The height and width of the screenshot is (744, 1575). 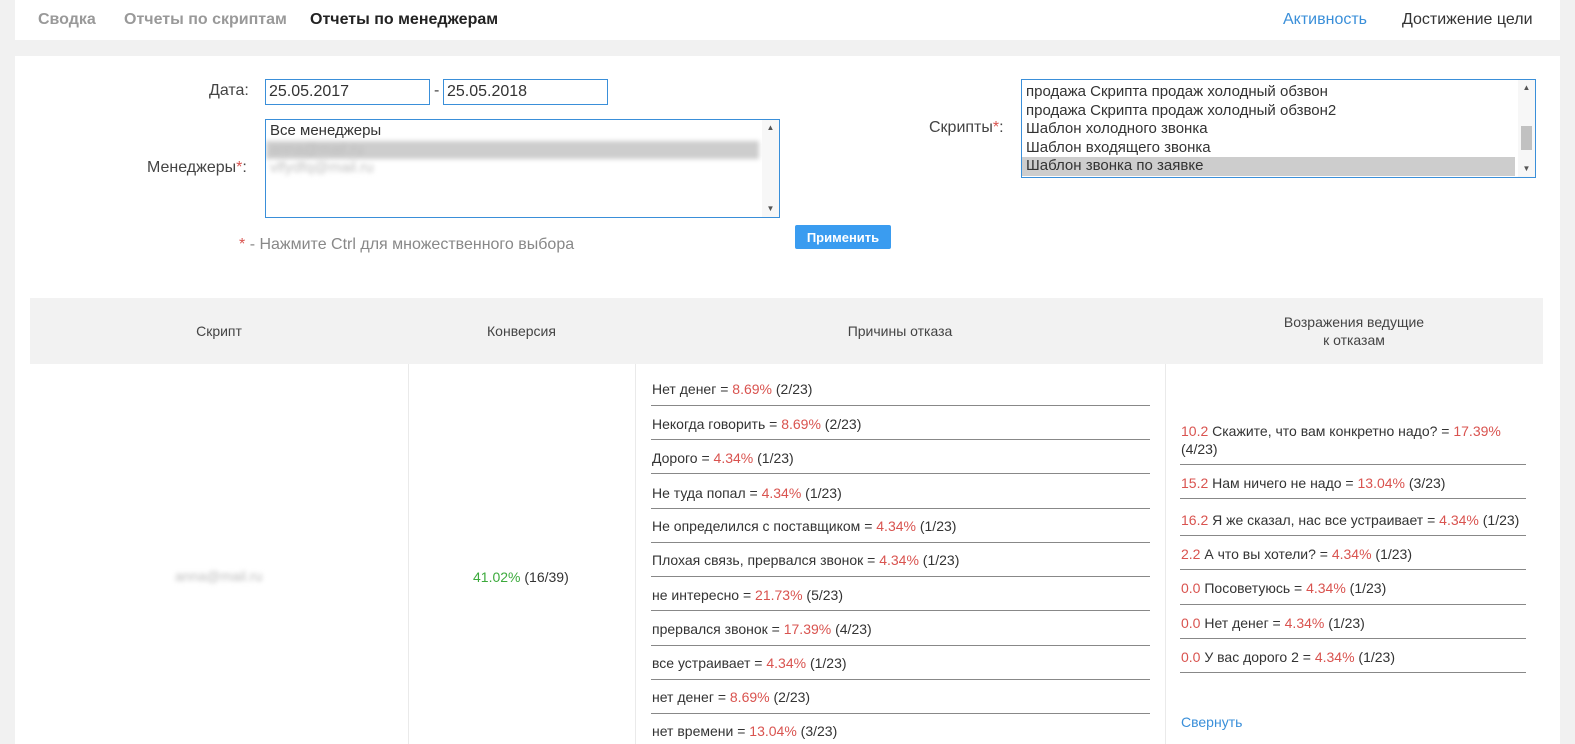 I want to click on reason-ratio: (3/23), so click(x=817, y=731).